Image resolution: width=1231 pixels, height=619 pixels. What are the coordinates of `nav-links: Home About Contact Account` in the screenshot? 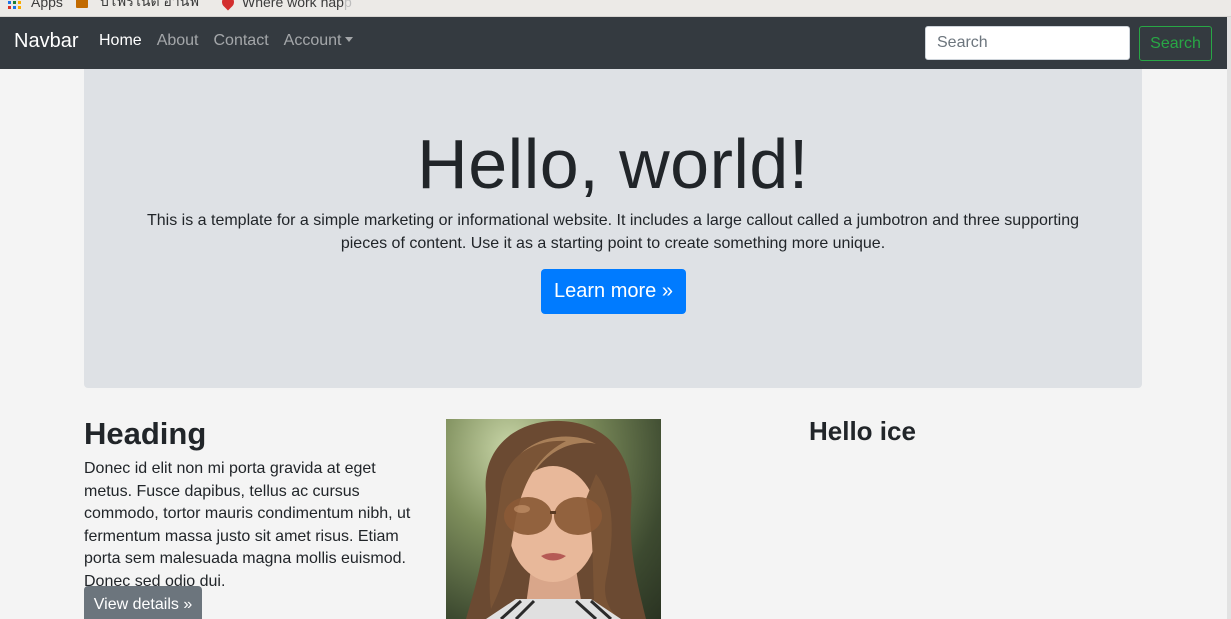 It's located at (226, 41).